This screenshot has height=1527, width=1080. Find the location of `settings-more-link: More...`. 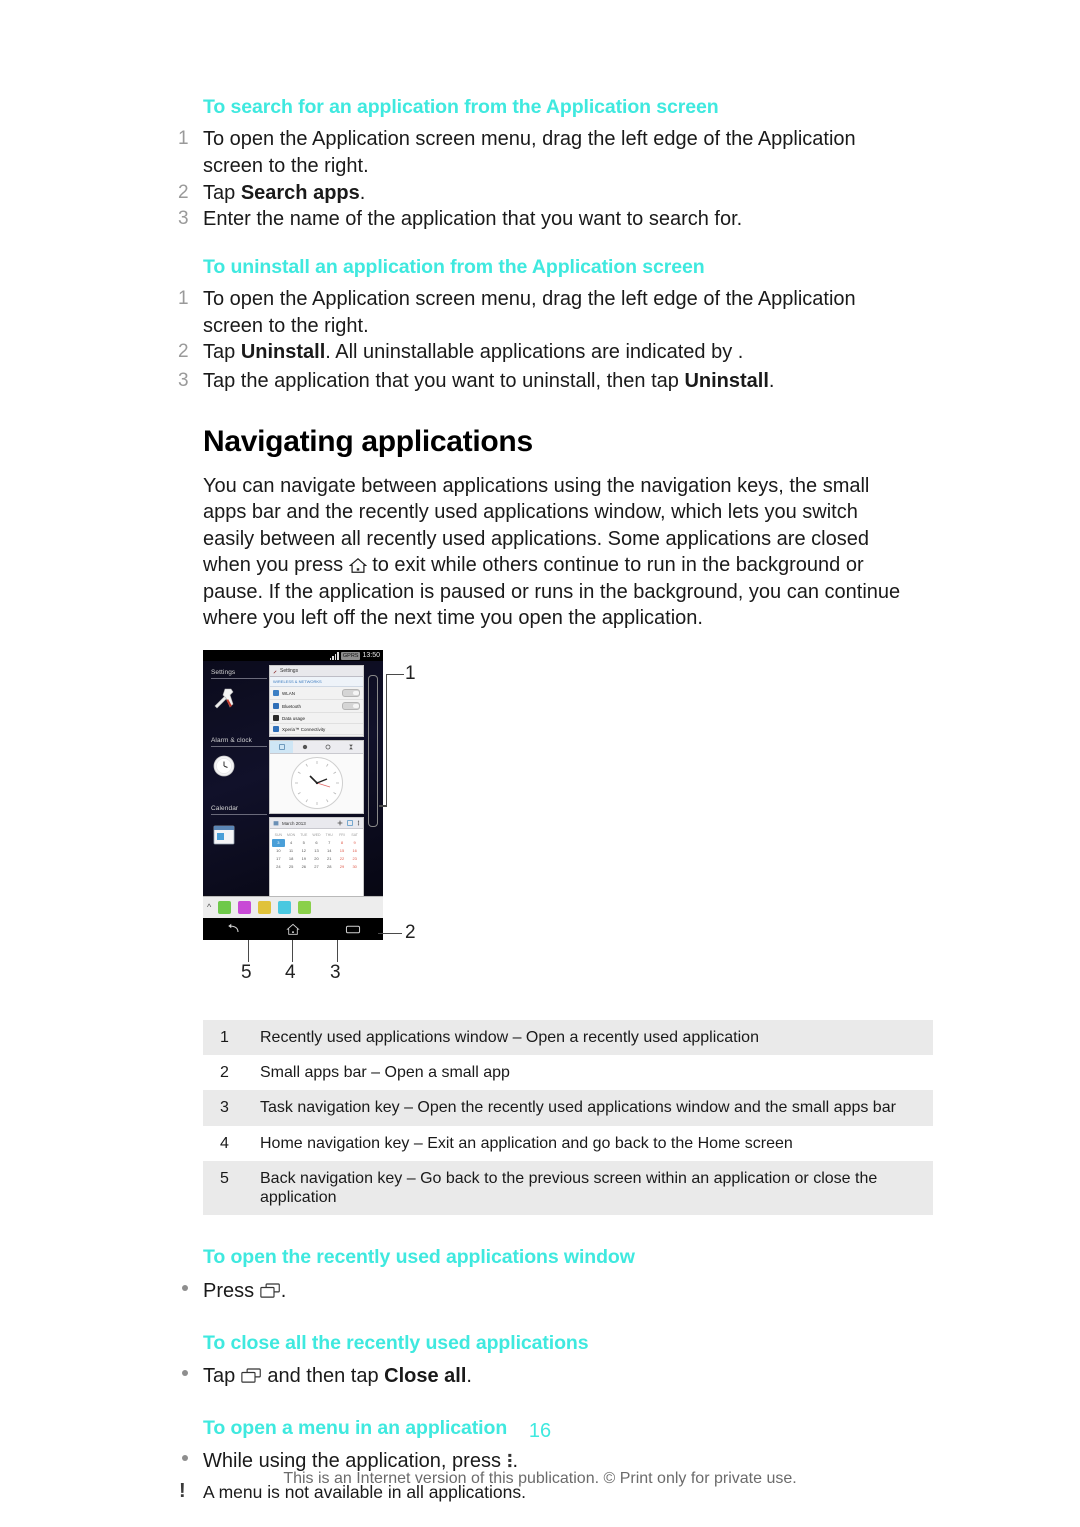

settings-more-link: More... is located at coordinates (316, 735).